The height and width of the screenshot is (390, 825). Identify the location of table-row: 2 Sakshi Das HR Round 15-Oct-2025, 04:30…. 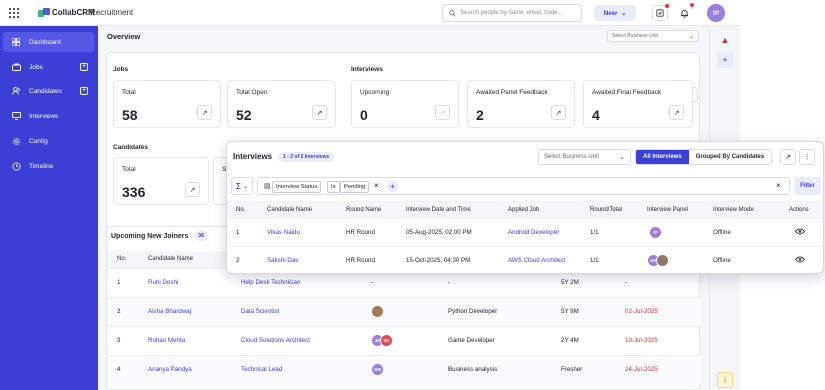
(525, 259).